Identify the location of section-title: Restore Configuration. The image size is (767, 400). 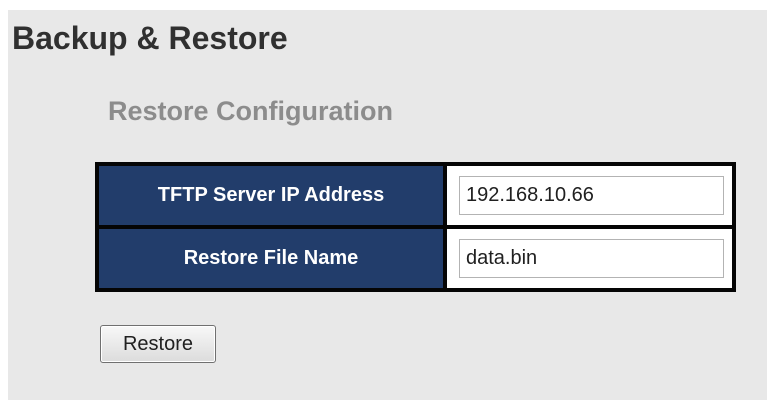
(251, 111).